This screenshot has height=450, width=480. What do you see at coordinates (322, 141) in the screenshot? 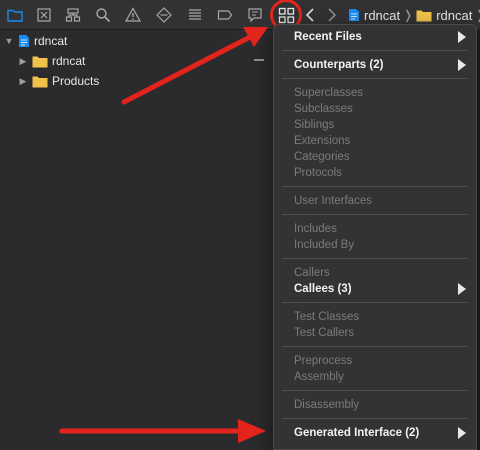
I see `menu-item-label: Extensions` at bounding box center [322, 141].